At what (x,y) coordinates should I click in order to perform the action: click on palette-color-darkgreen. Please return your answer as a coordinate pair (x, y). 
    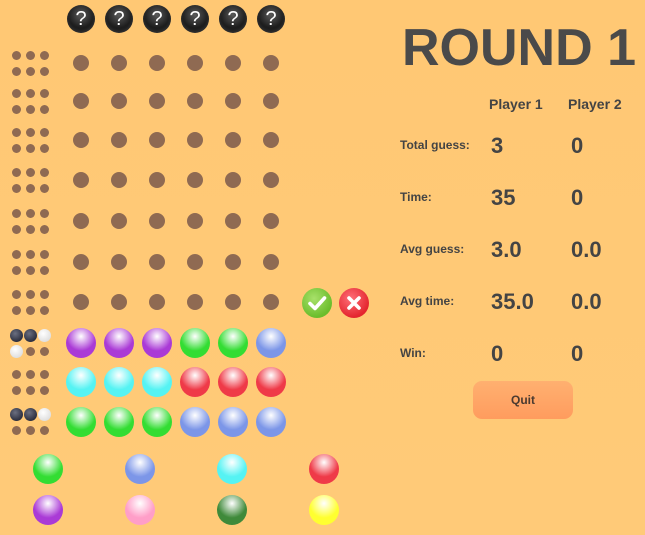
    Looking at the image, I should click on (232, 510).